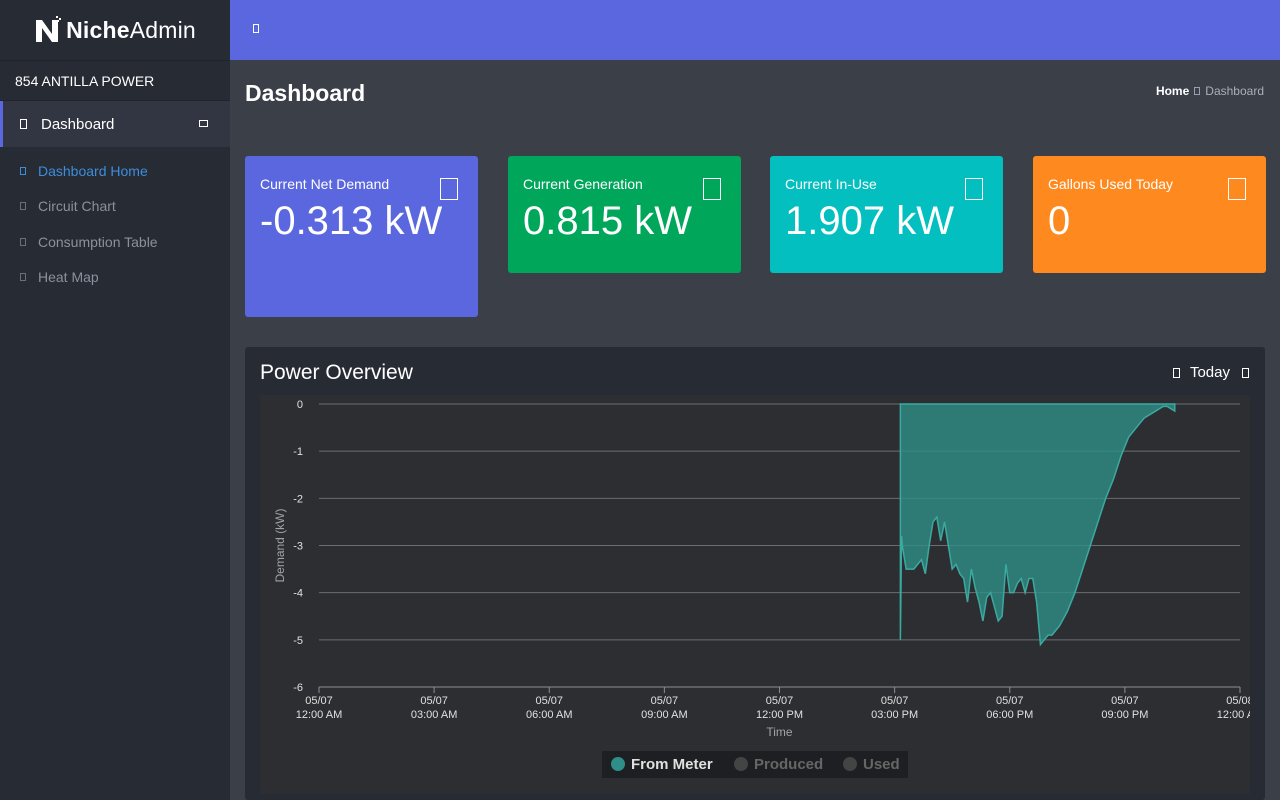 The width and height of the screenshot is (1280, 800). Describe the element at coordinates (78, 124) in the screenshot. I see `sidebar-item-label: Dashboard` at that location.